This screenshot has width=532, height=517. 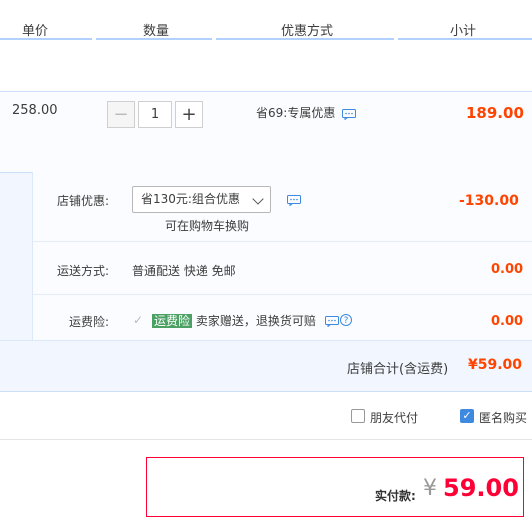 I want to click on decrease-quantity-button: −, so click(x=121, y=114).